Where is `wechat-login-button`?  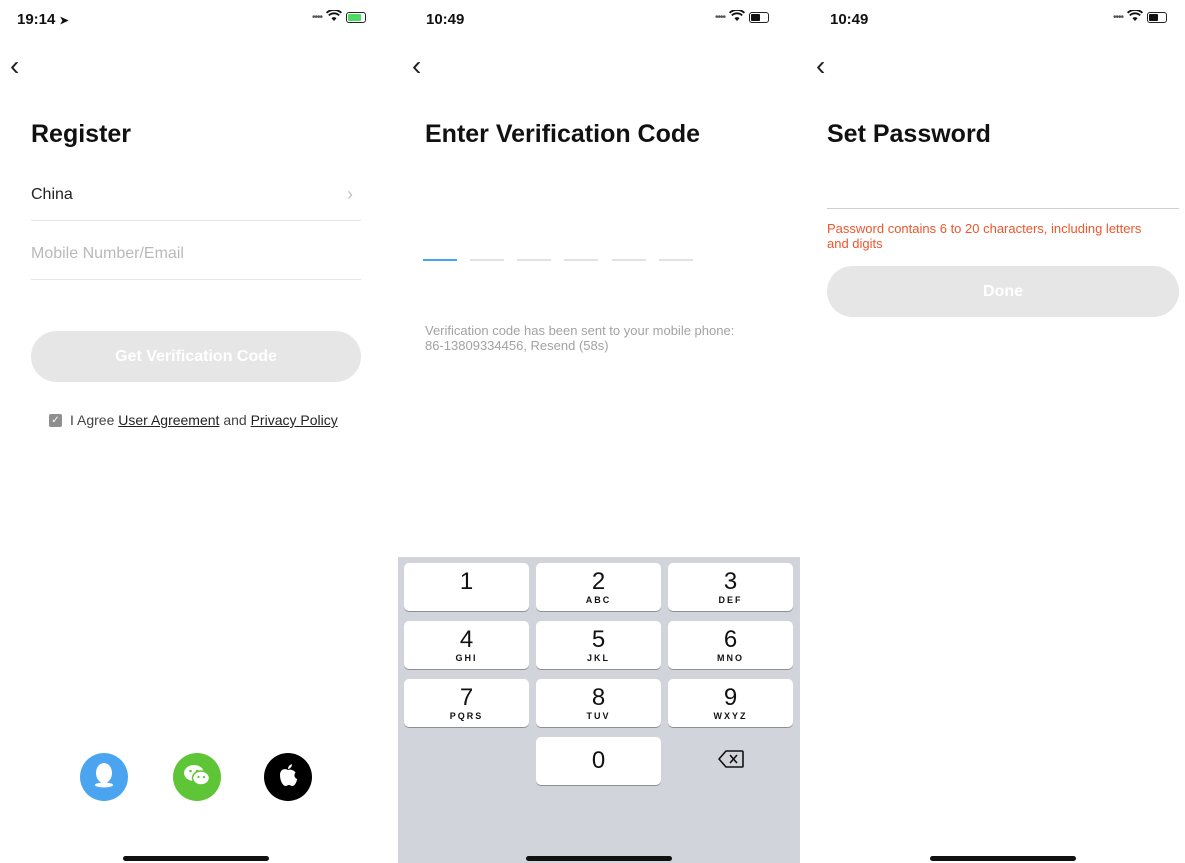
wechat-login-button is located at coordinates (197, 777).